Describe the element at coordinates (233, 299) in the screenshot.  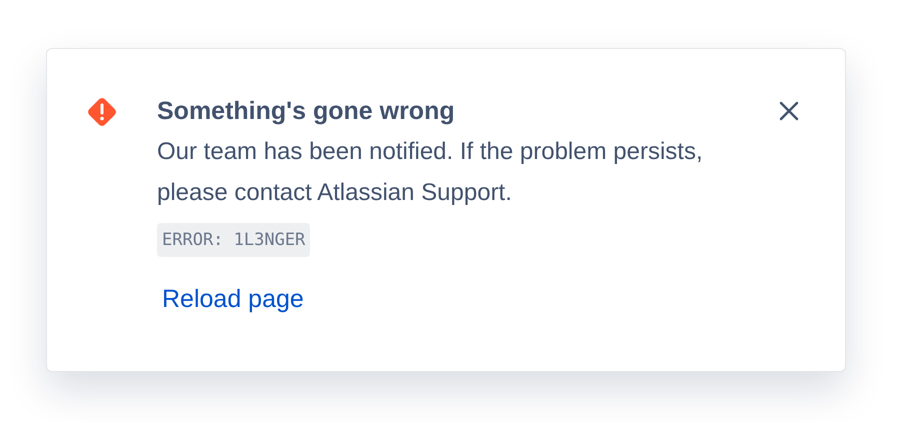
I see `reload-link: Reload page` at that location.